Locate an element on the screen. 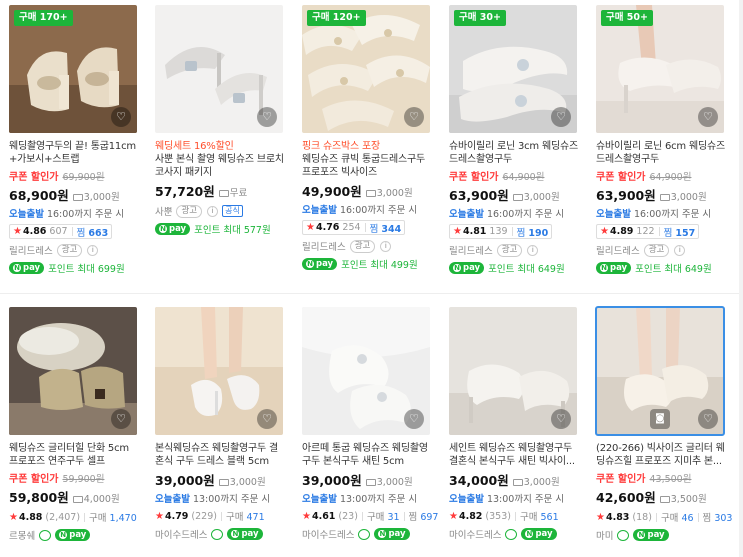  price: 39,000원 is located at coordinates (332, 480).